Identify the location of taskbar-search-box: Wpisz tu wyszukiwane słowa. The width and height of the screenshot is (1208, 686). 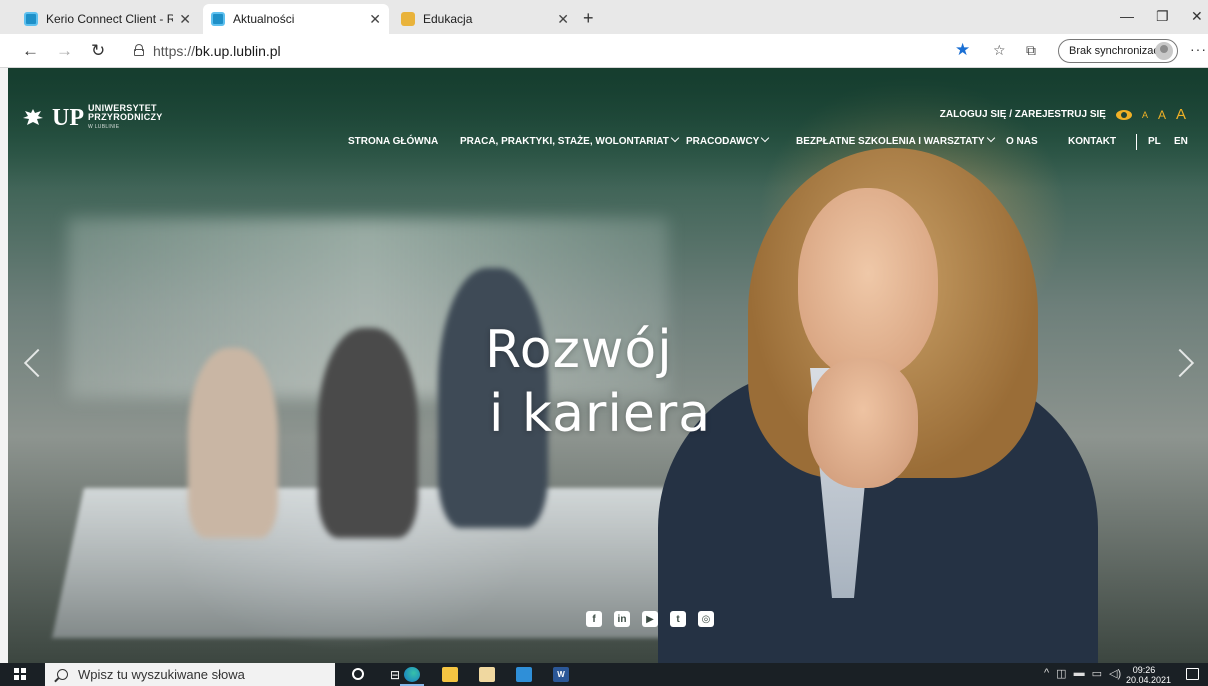
(190, 674).